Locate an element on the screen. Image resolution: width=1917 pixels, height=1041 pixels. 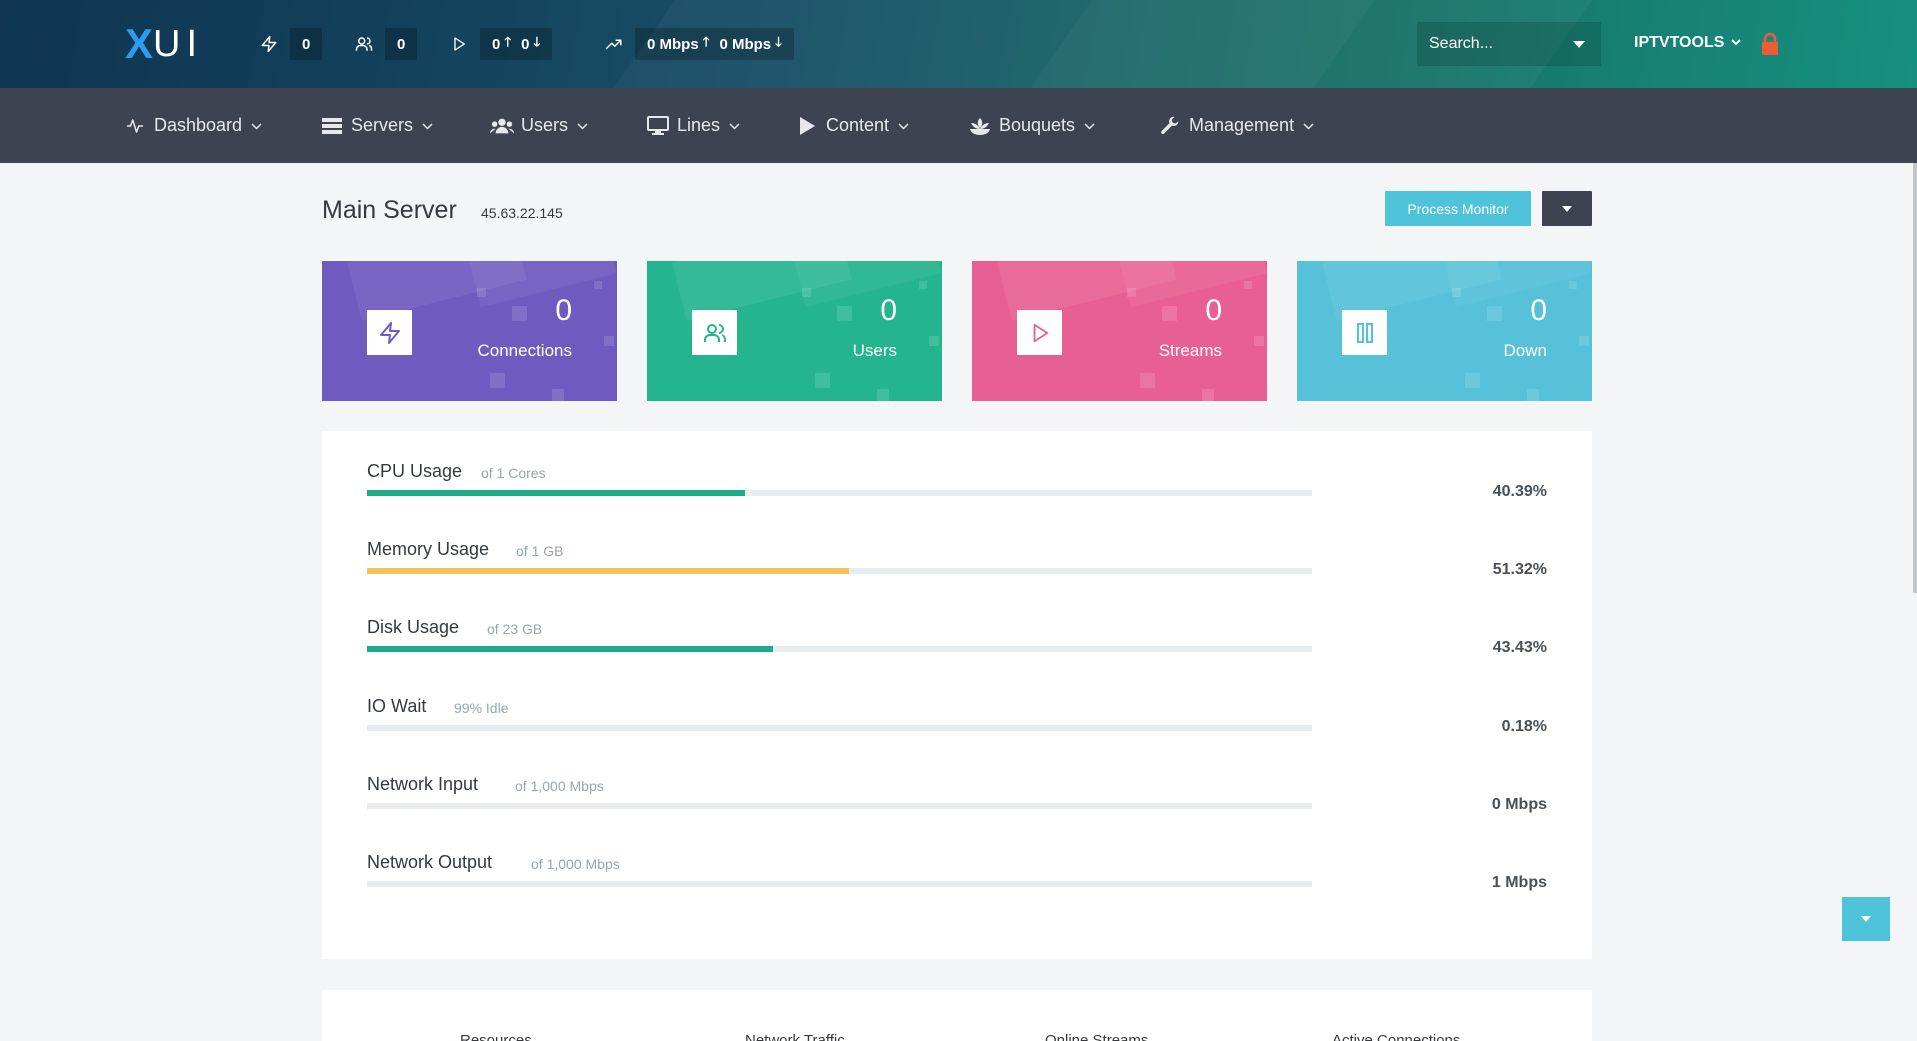
topbar-bandwidth: 0 Mbps 🡑 0 Mbps 🡓 is located at coordinates (698, 44).